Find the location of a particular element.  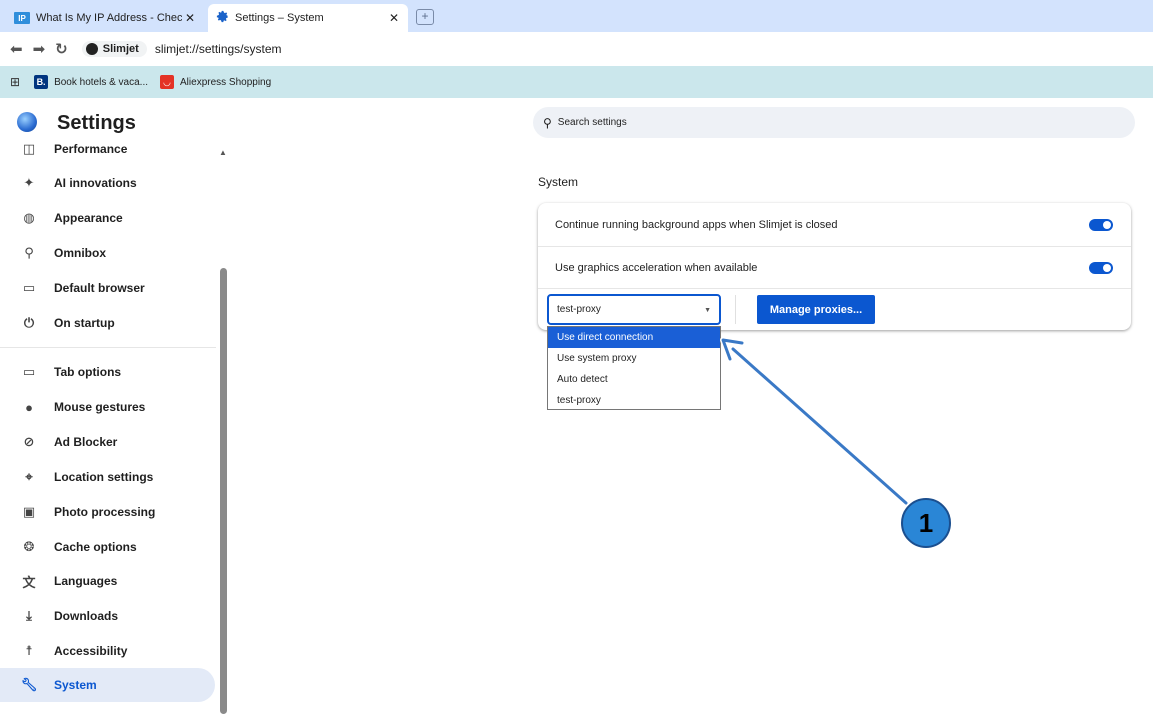

wrench-icon: 🔧︎ is located at coordinates (29, 684).